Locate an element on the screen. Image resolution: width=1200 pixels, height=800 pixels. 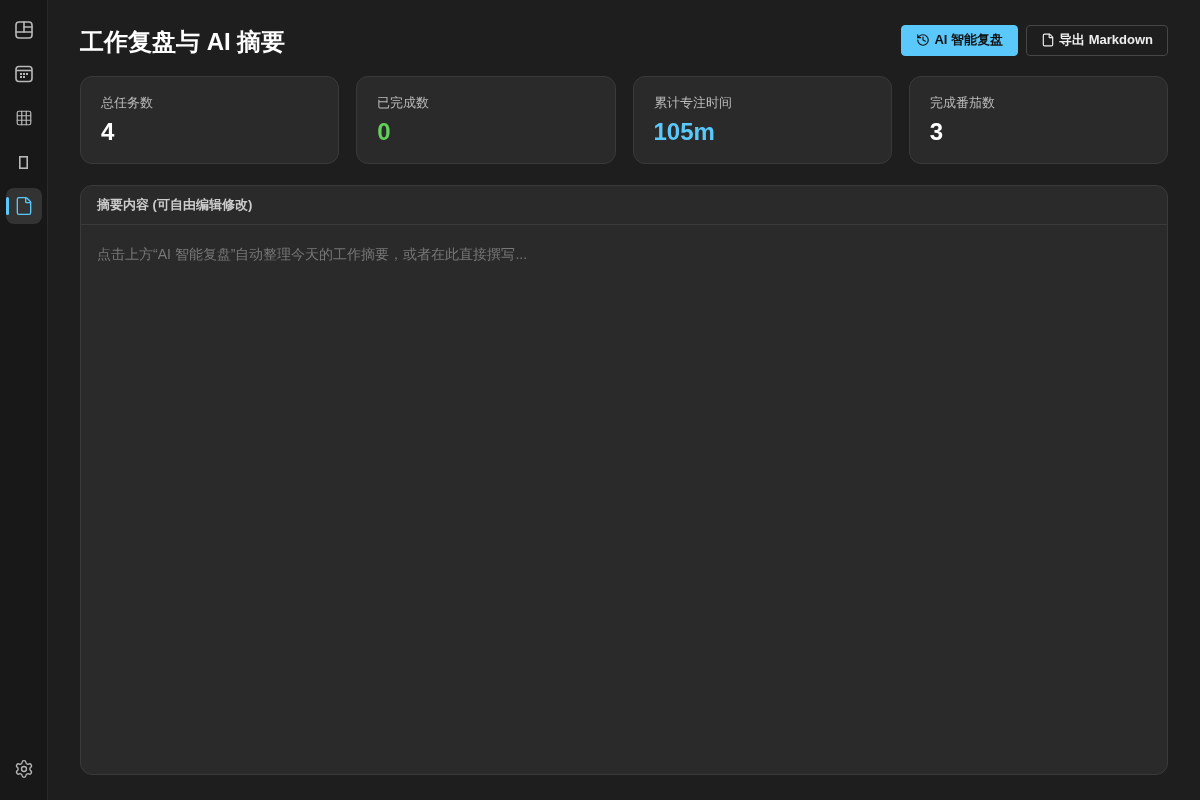
summary-title: 摘要内容 (可自由编辑修改) is located at coordinates (175, 205).